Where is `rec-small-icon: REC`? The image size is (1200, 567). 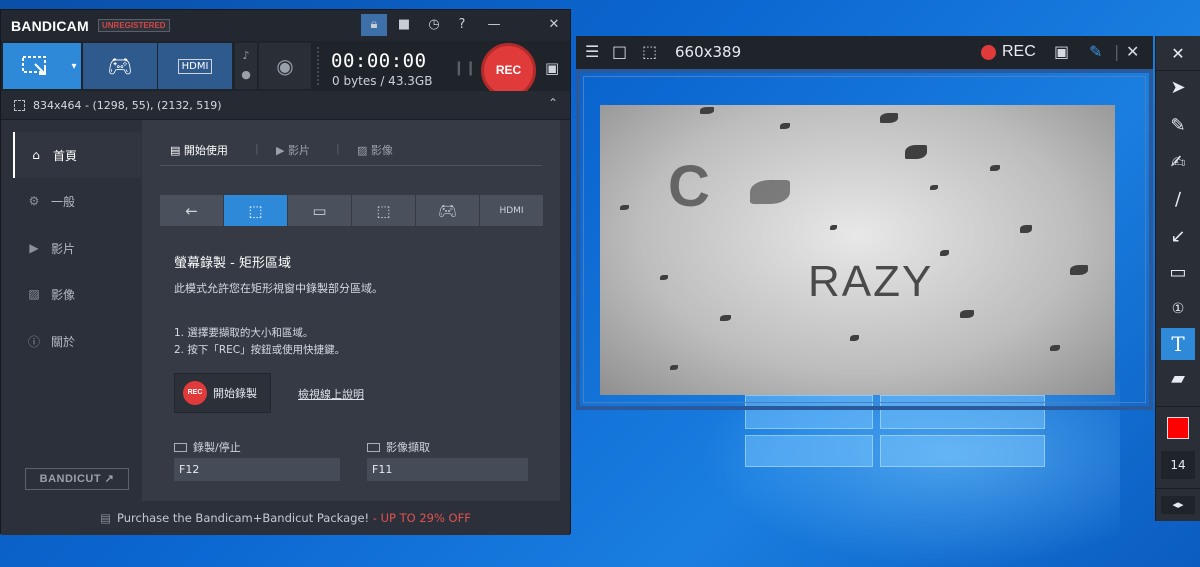
rec-small-icon: REC is located at coordinates (195, 393).